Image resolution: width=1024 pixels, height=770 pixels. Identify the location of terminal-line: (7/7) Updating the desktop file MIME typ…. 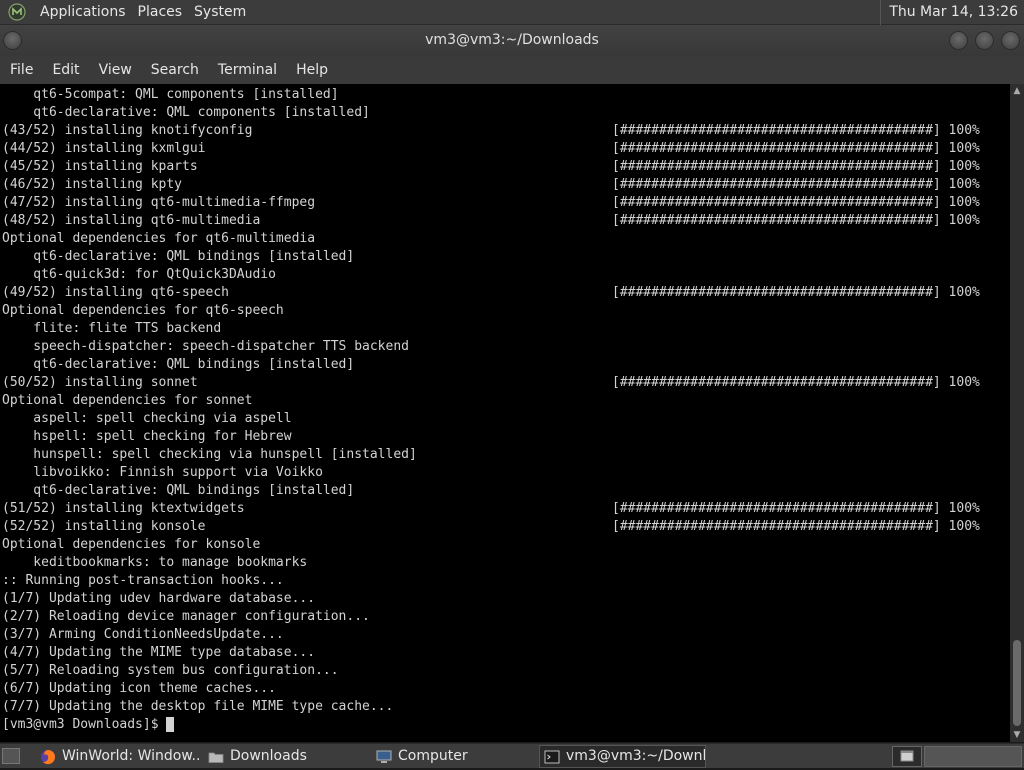
(504, 707).